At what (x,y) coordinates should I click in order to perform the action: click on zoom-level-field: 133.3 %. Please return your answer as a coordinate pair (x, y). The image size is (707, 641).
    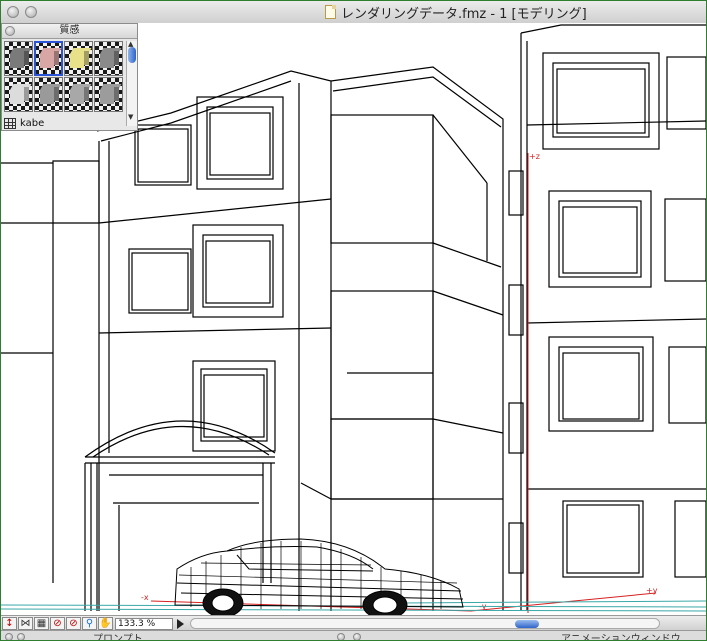
    Looking at the image, I should click on (144, 623).